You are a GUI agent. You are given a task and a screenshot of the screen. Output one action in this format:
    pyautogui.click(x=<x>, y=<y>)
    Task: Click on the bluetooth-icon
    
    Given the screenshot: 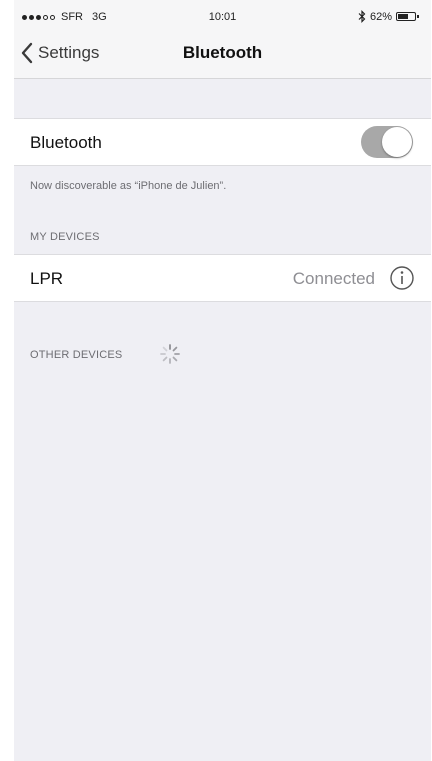 What is the action you would take?
    pyautogui.click(x=362, y=16)
    